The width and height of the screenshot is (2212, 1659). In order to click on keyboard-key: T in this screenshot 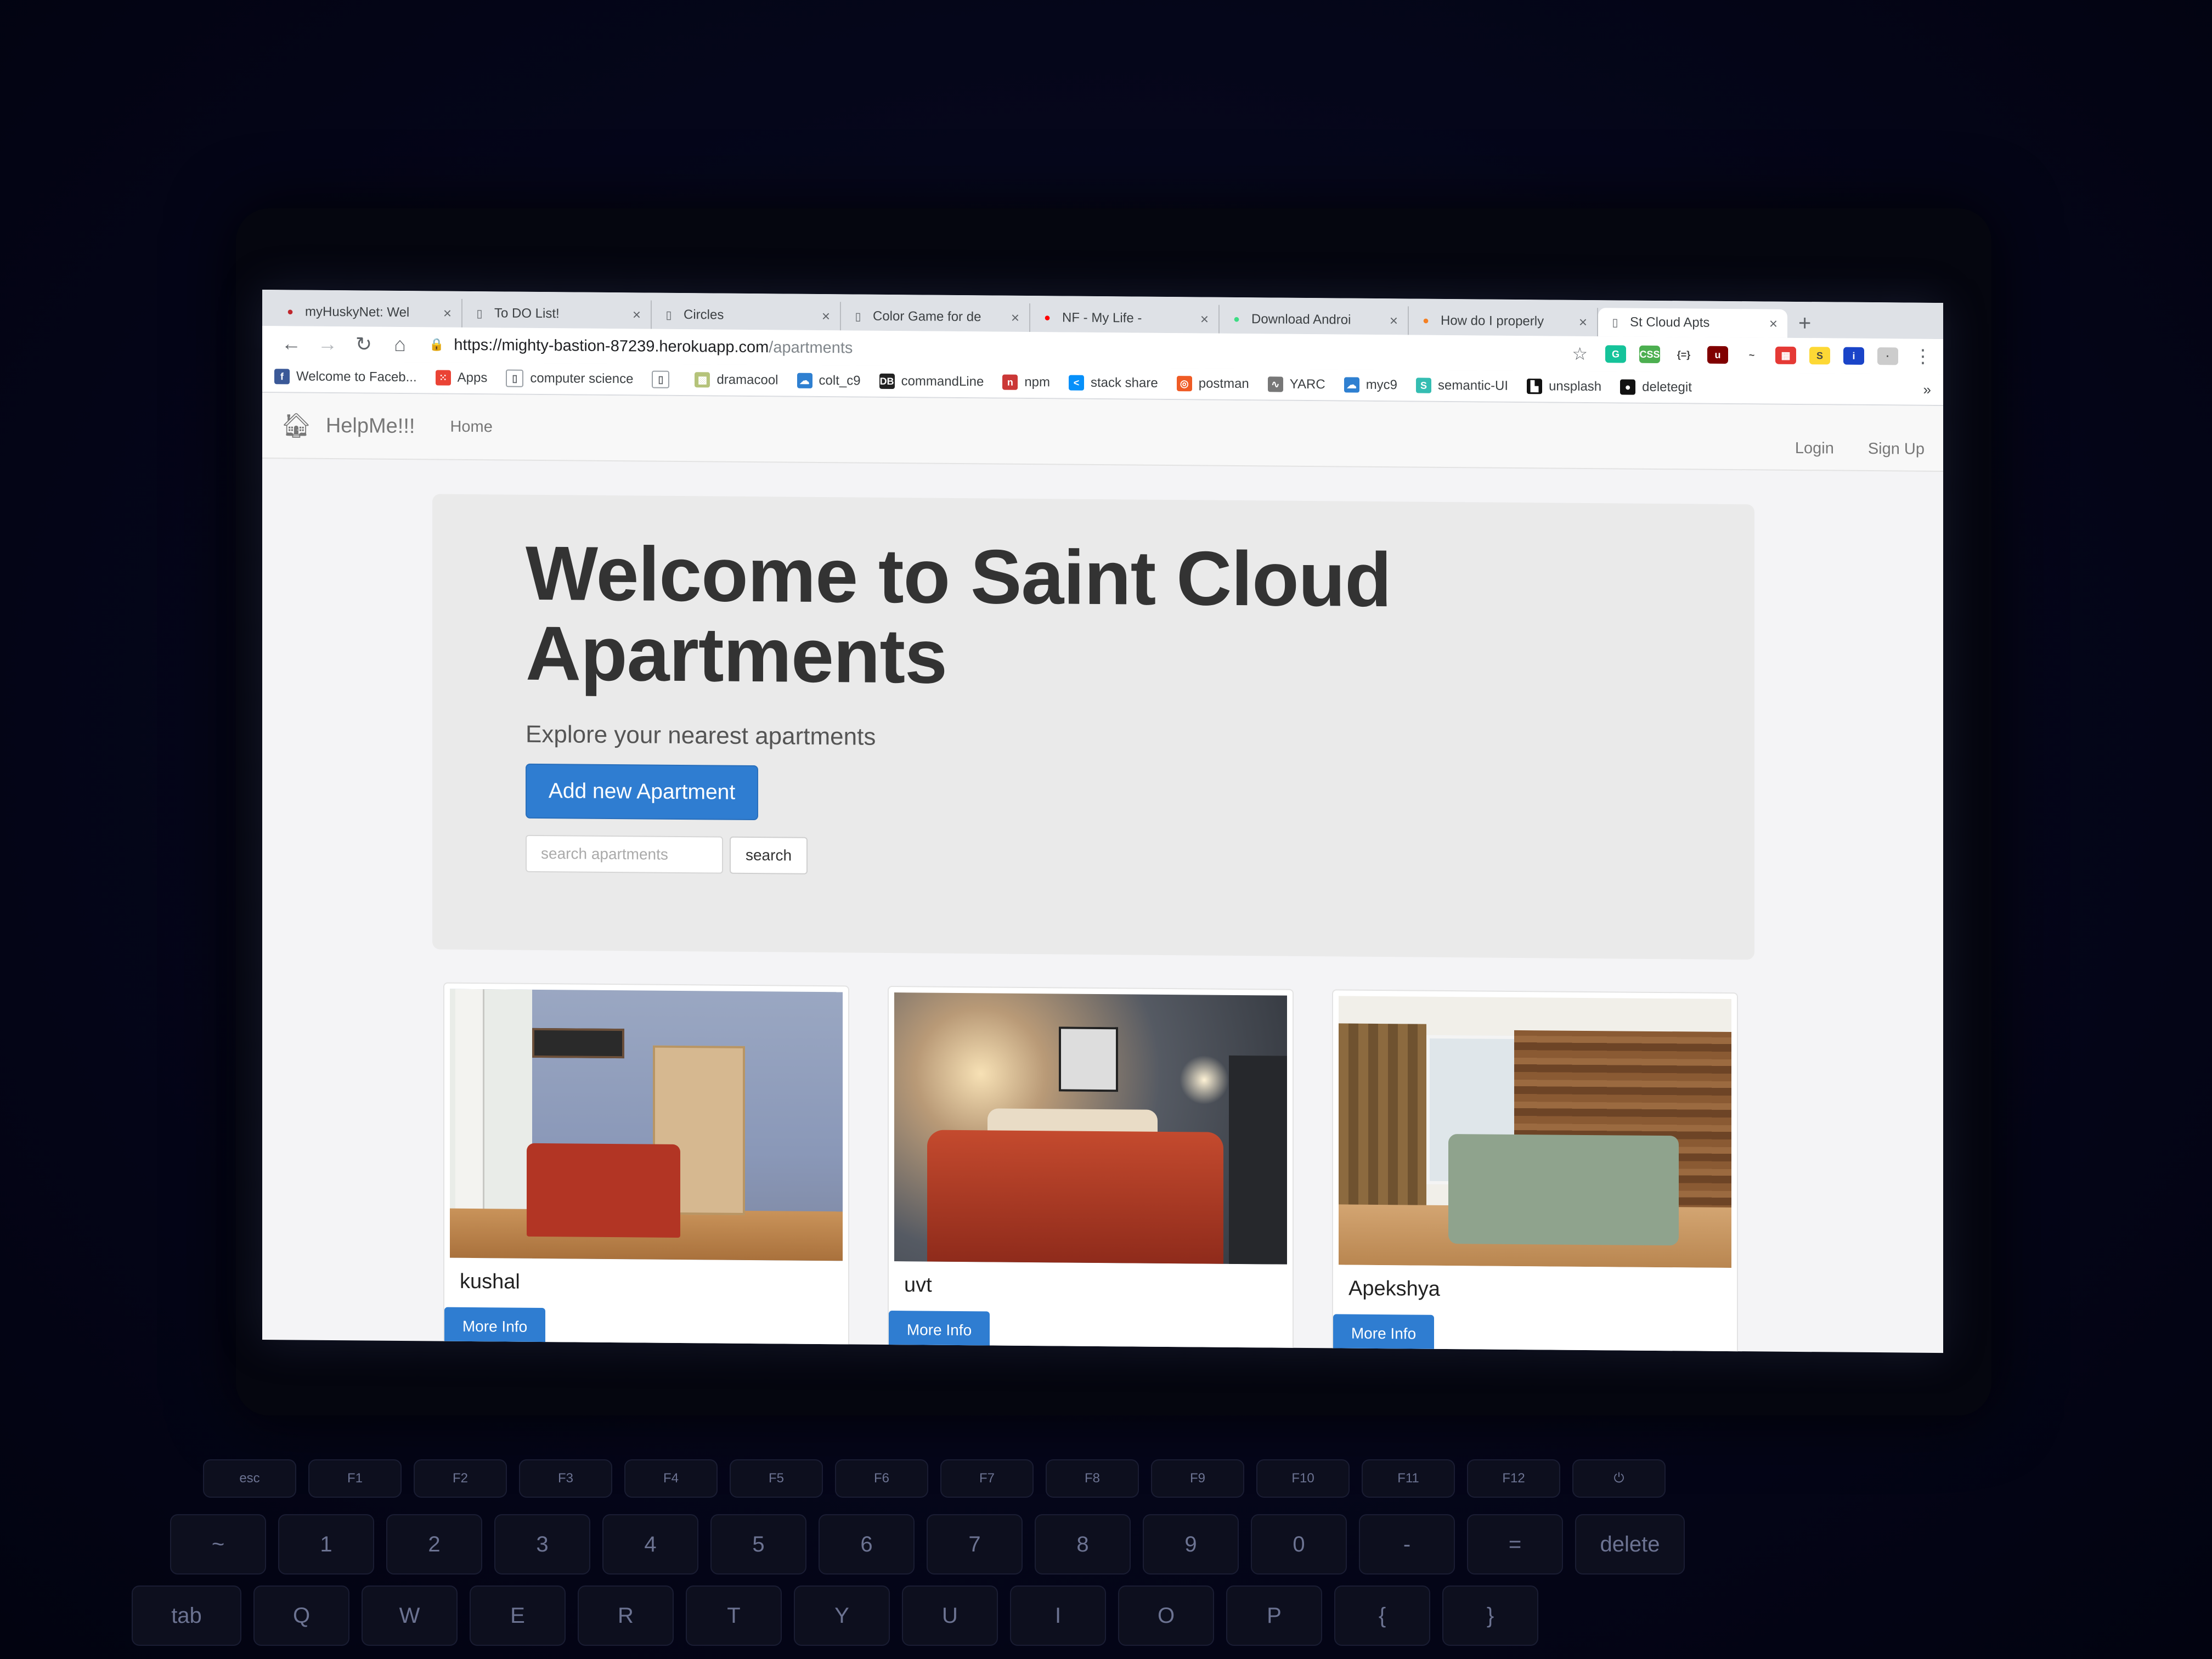, I will do `click(734, 1616)`.